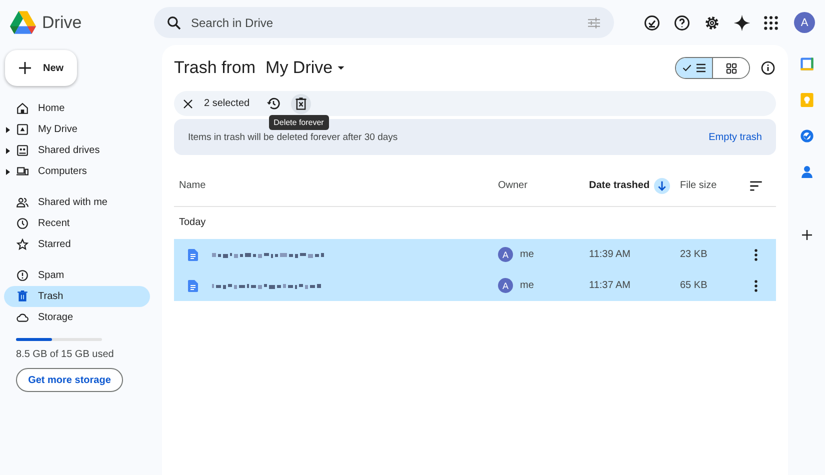 This screenshot has width=825, height=475. Describe the element at coordinates (77, 150) in the screenshot. I see `sidebar-item: Shared drives` at that location.